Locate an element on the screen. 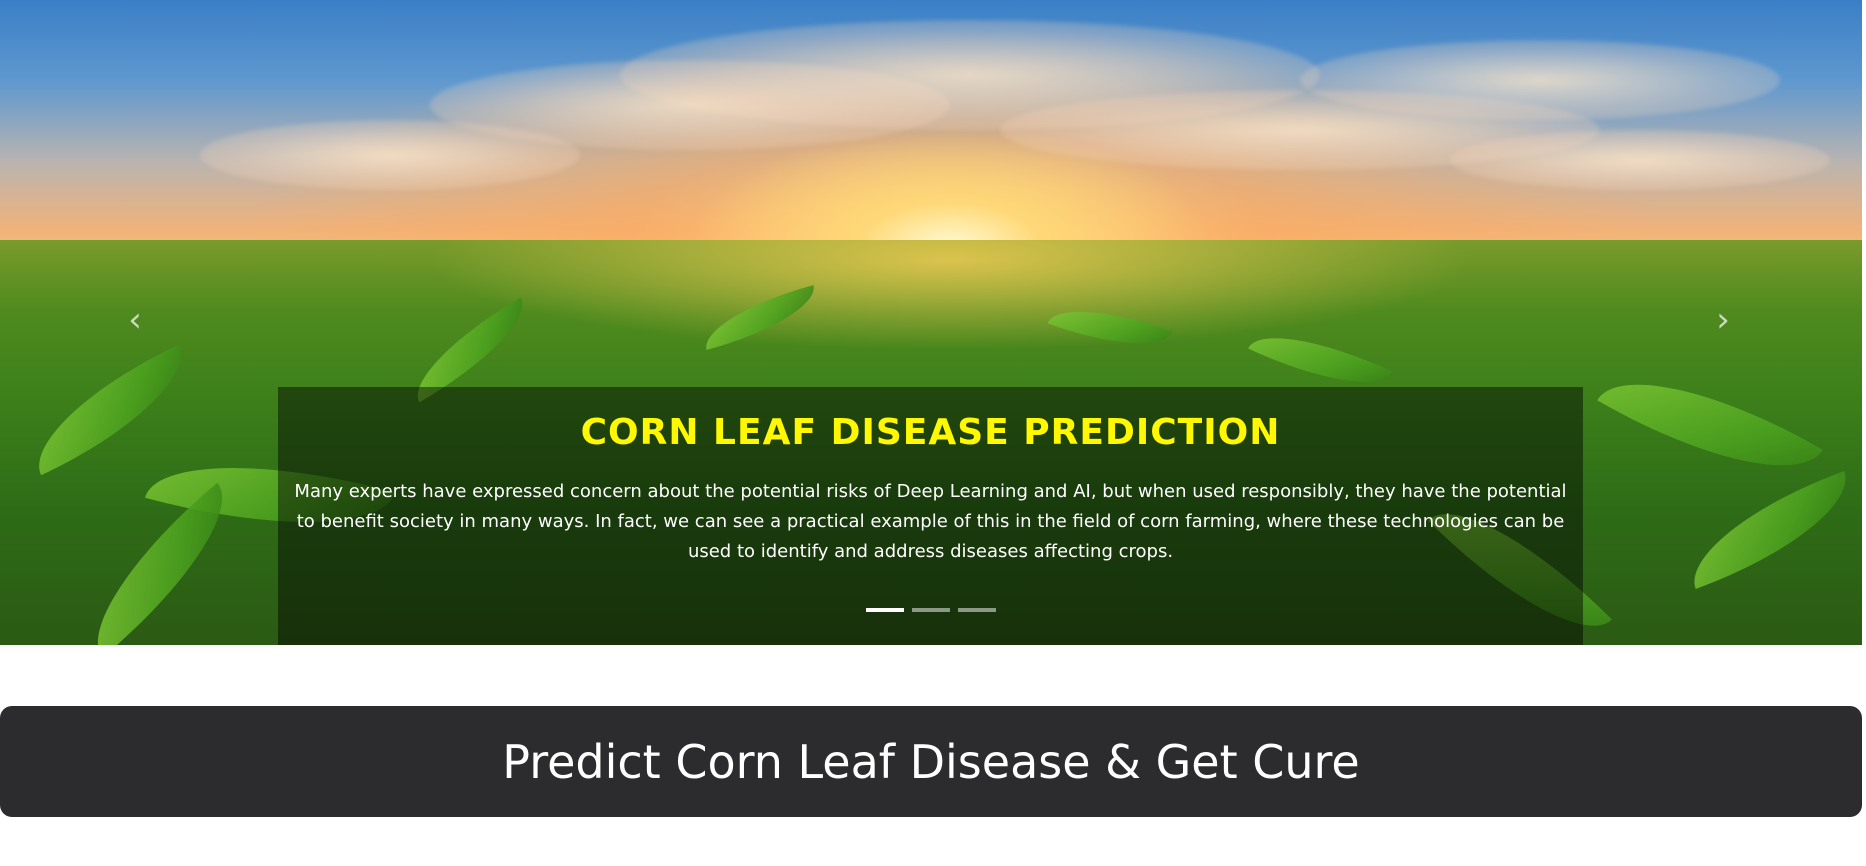  carousel-indicators is located at coordinates (930, 610).